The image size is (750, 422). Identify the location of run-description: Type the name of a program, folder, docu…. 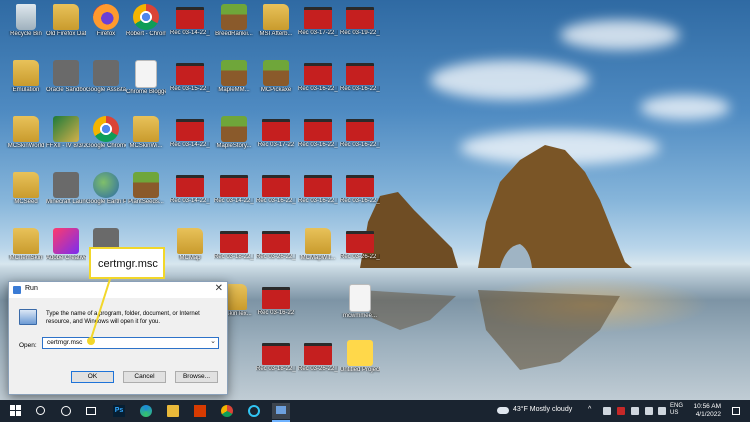
(123, 318).